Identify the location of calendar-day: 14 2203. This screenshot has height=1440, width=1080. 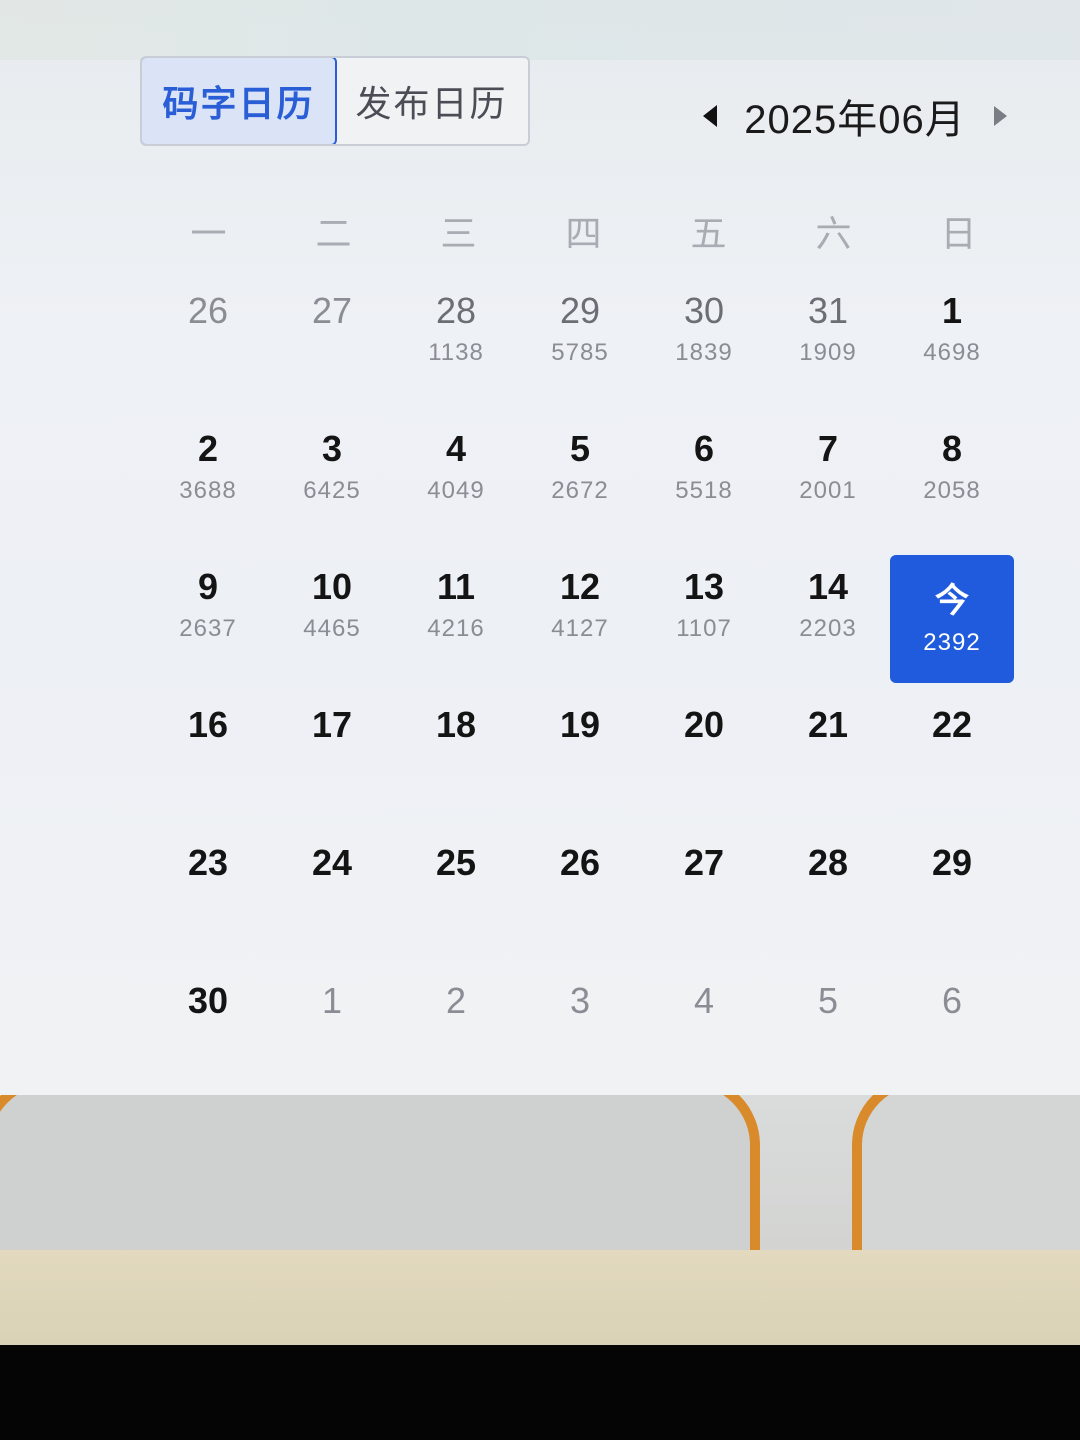
(828, 630).